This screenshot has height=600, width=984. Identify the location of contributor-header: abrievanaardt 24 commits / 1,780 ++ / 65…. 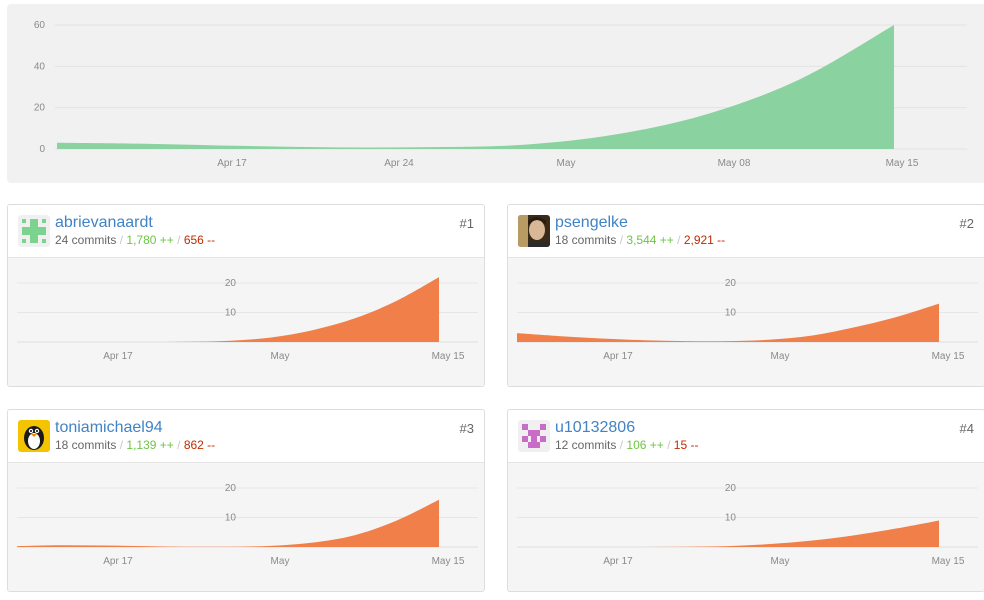
(246, 231).